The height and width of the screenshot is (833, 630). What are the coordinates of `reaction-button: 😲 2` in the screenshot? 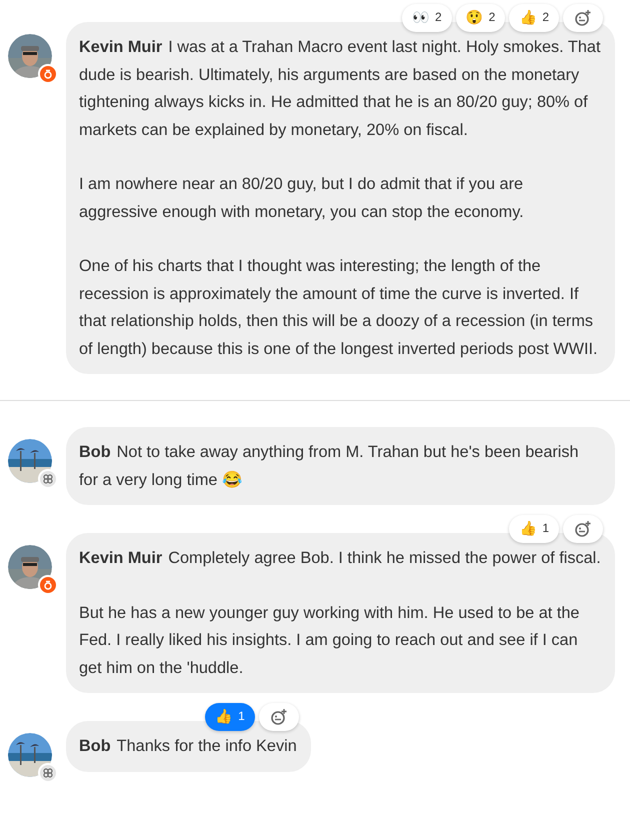 It's located at (481, 18).